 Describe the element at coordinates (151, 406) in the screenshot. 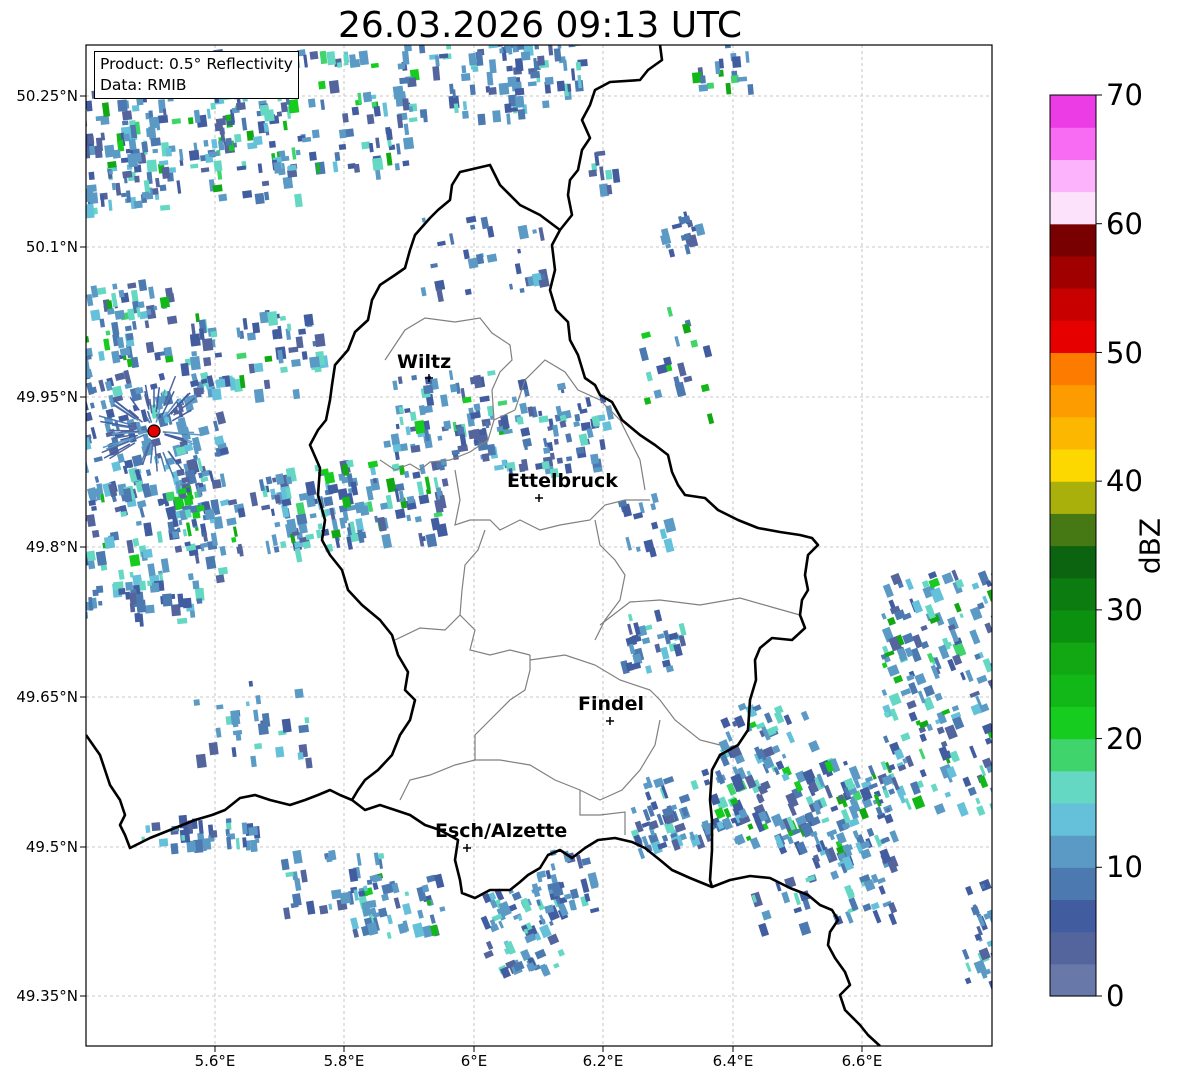

I see `echo-clutter` at that location.